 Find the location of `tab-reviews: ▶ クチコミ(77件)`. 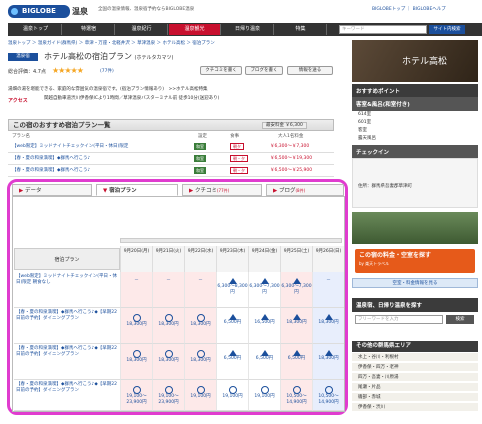

tab-reviews: ▶ クチコミ(77件) is located at coordinates (222, 190).